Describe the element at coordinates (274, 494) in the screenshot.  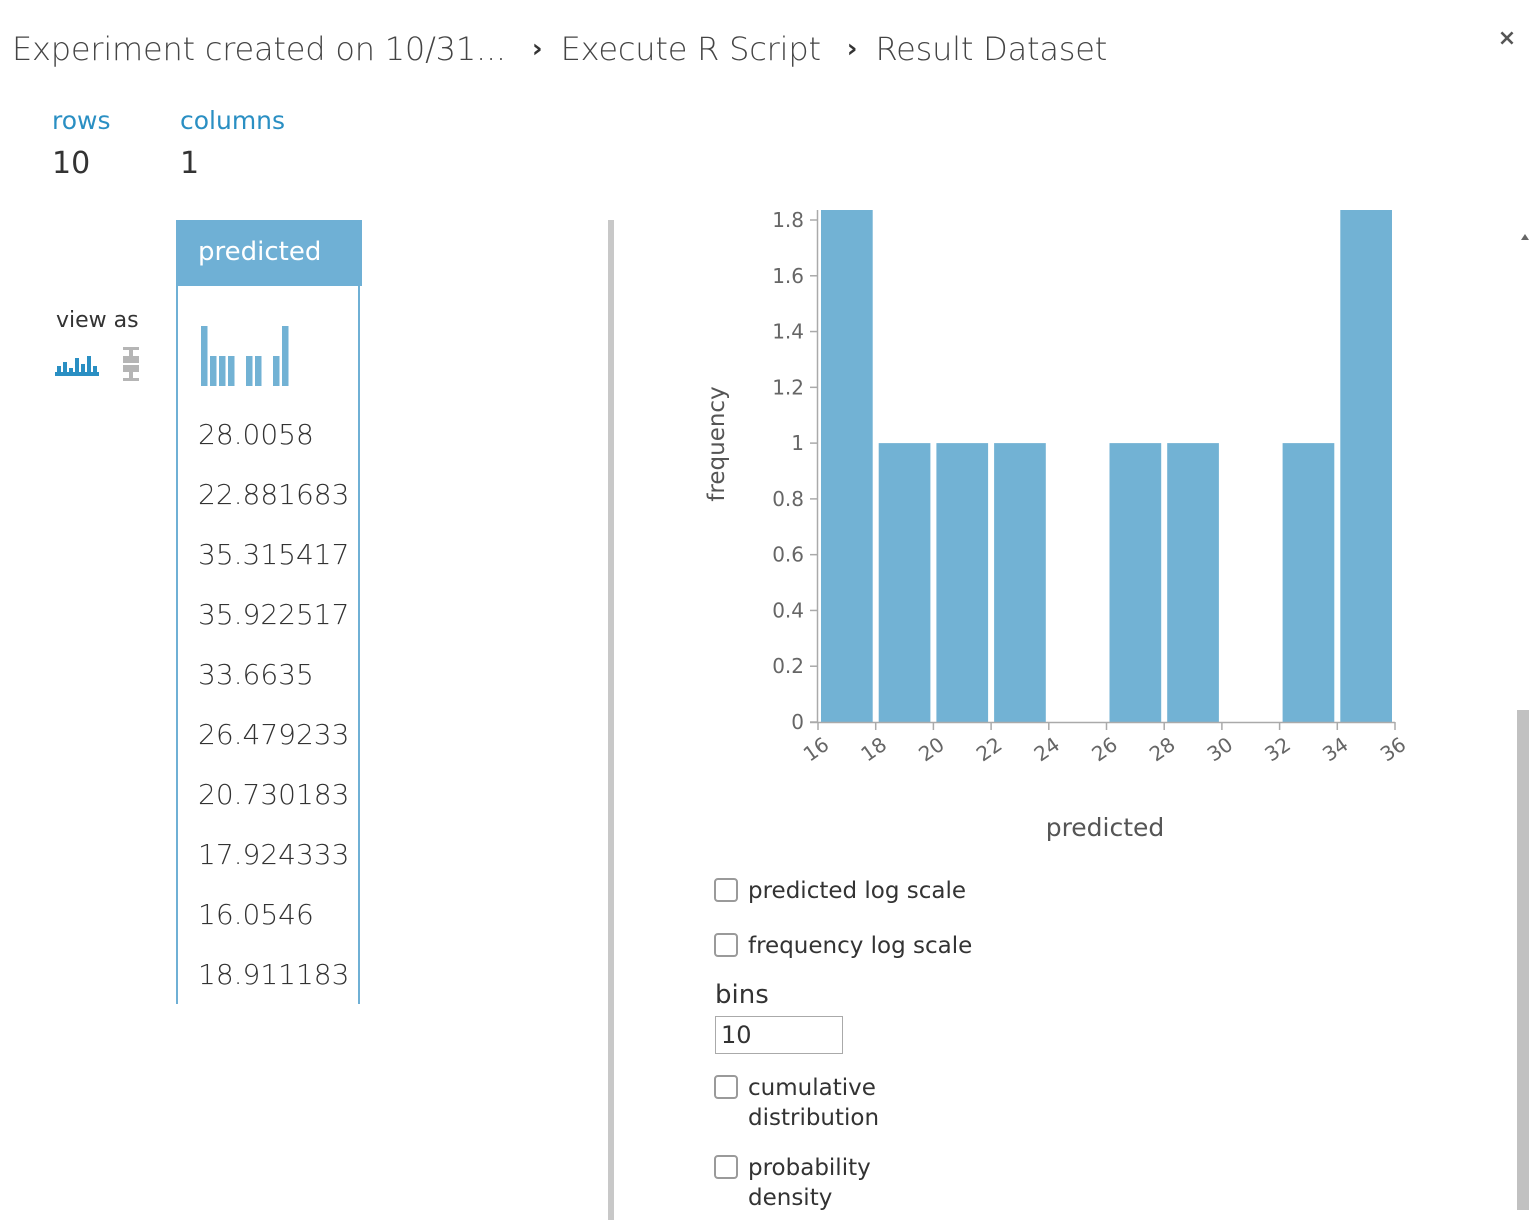
I see `value-cell: 22.881683` at that location.